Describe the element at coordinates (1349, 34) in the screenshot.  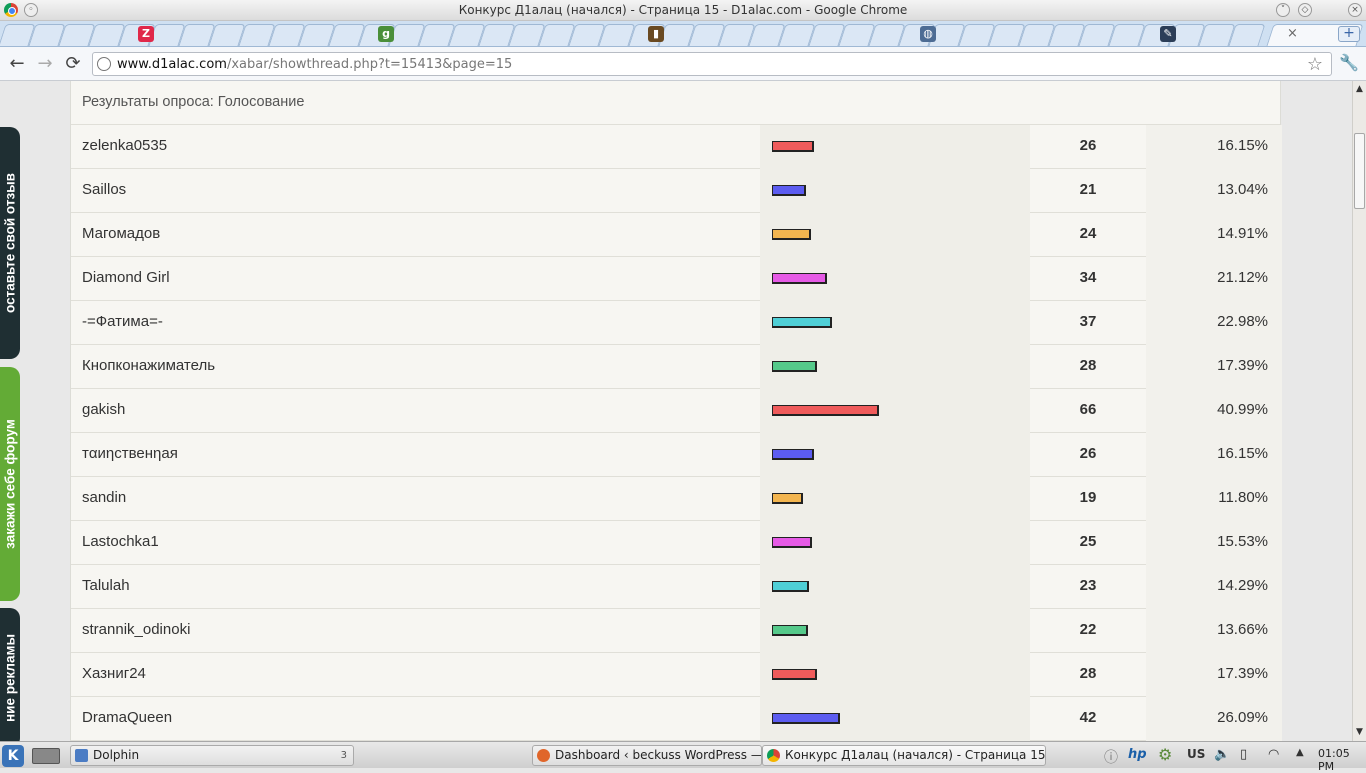
I see `new-tab-button: +` at that location.